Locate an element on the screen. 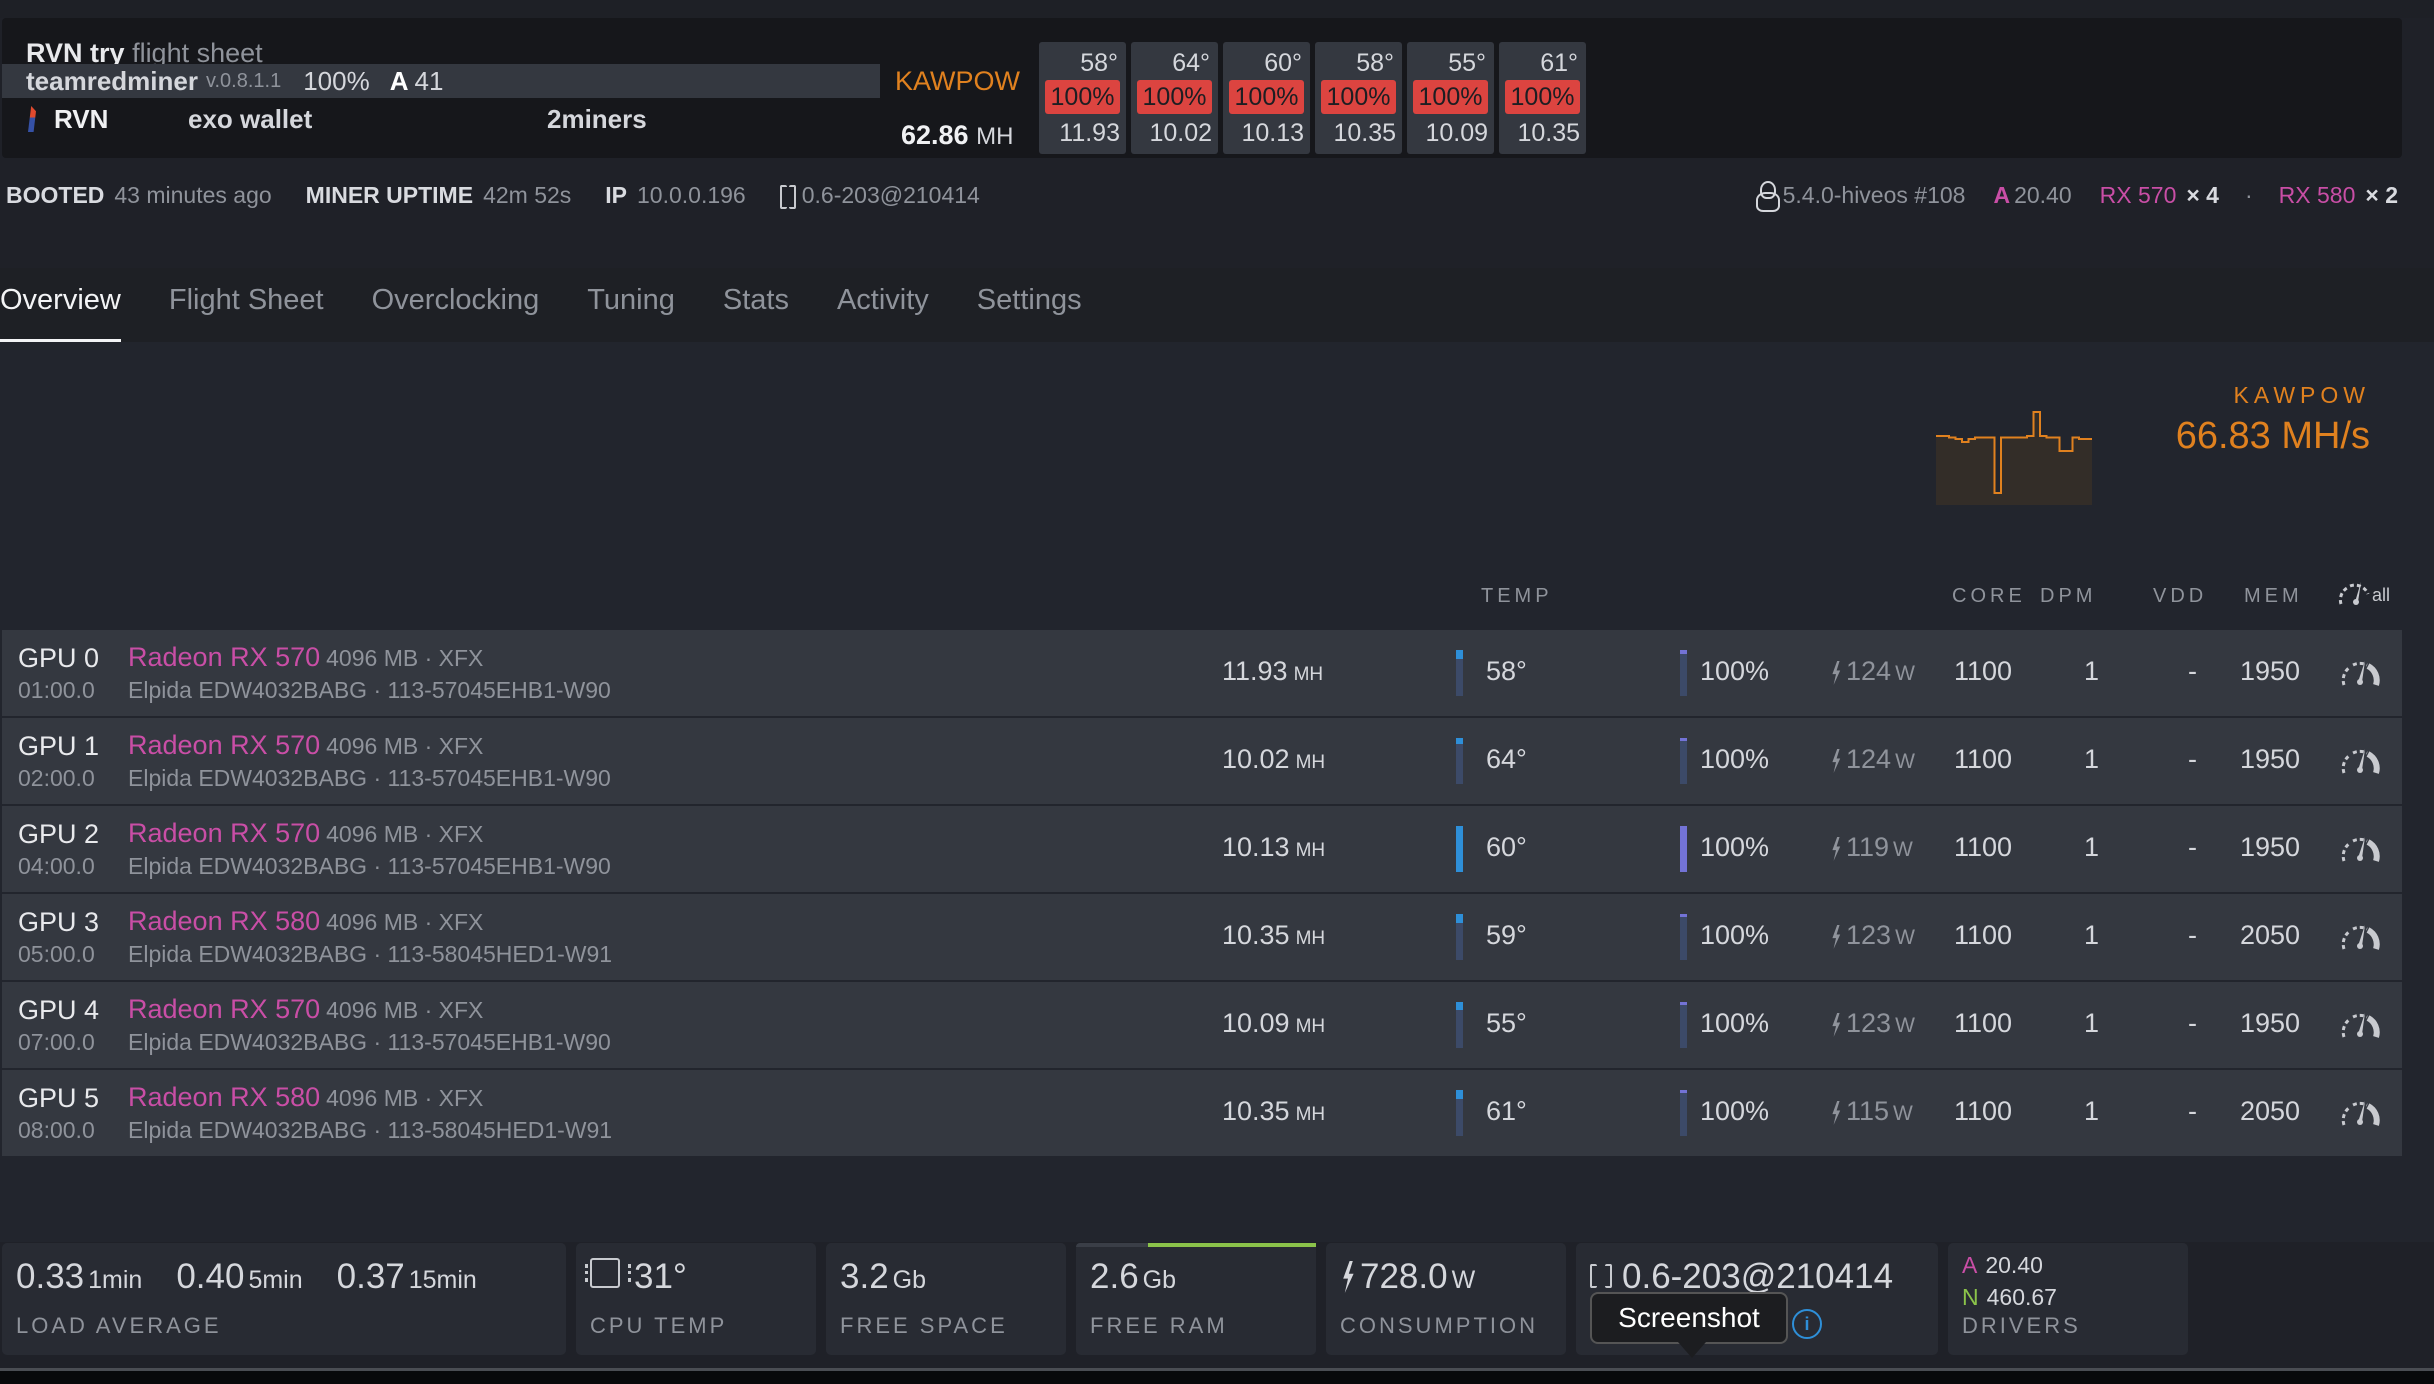  gpu-fan: 100% is located at coordinates (1735, 847).